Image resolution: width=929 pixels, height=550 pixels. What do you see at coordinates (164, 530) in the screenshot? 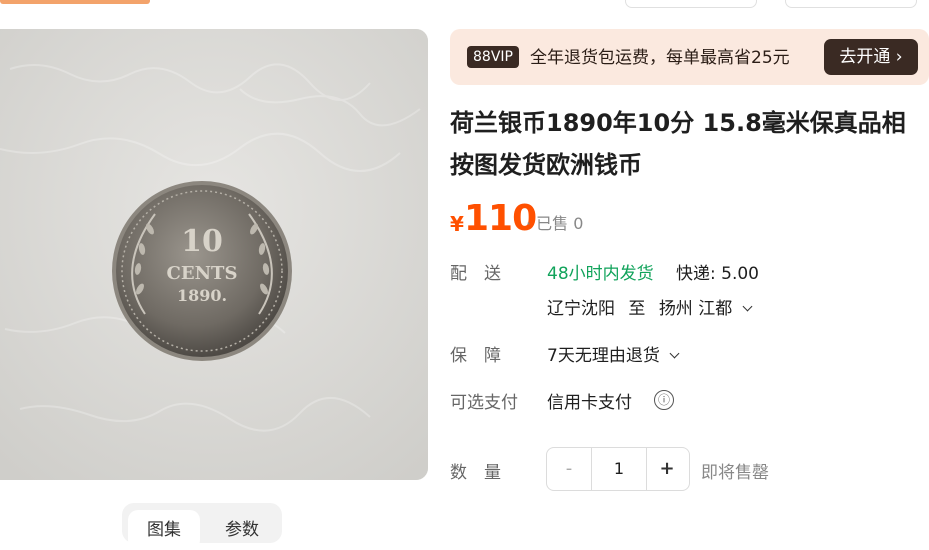
I see `tab-gallery: 图集` at bounding box center [164, 530].